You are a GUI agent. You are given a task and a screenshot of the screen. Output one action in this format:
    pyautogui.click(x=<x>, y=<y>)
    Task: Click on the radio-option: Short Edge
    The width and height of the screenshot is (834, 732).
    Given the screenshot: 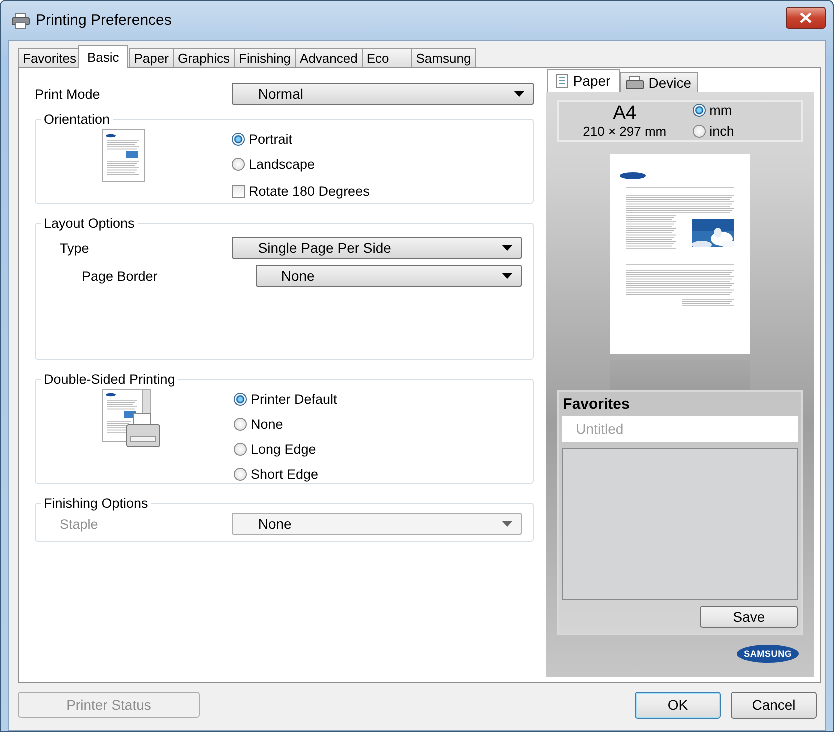 What is the action you would take?
    pyautogui.click(x=286, y=474)
    